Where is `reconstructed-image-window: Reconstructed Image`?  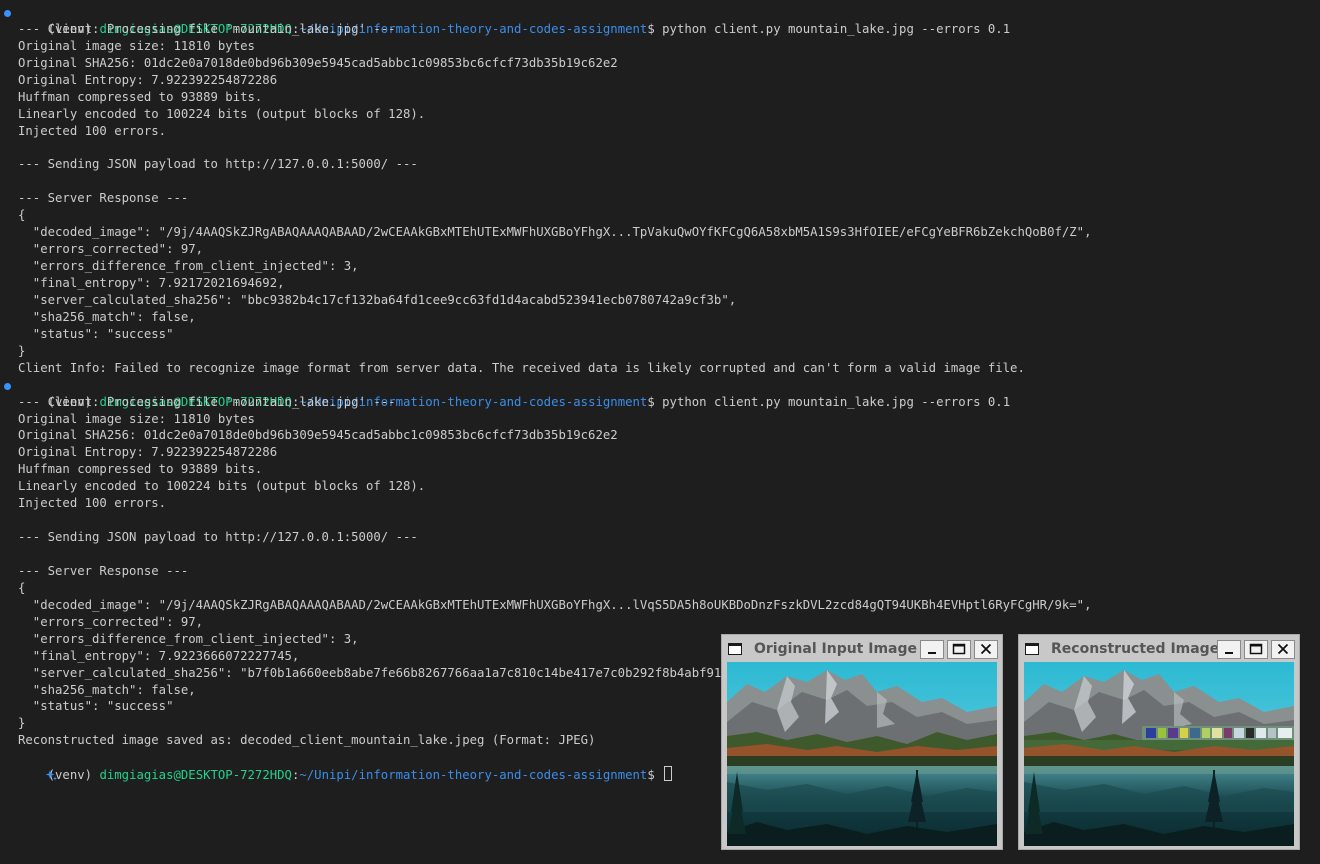 reconstructed-image-window: Reconstructed Image is located at coordinates (1159, 742).